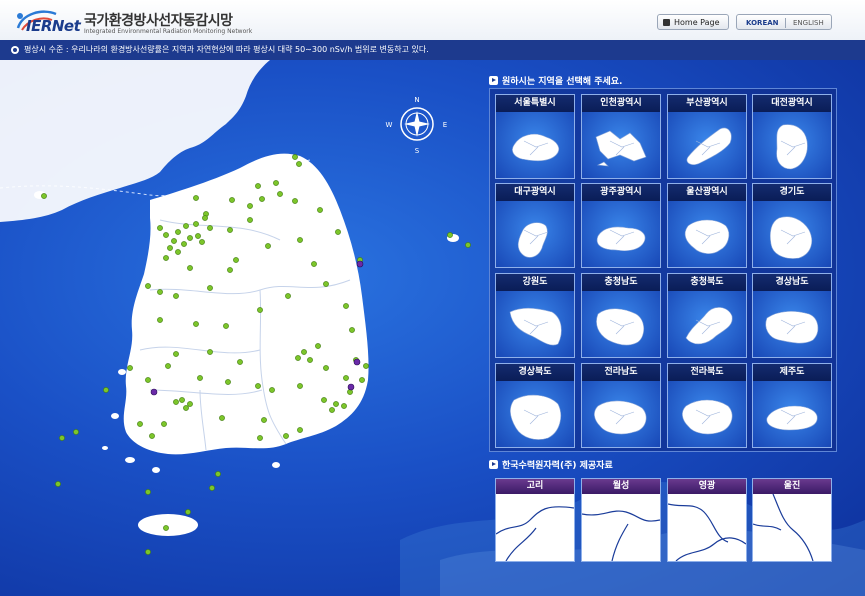 The image size is (865, 596). Describe the element at coordinates (693, 22) in the screenshot. I see `home-page-button: Home Page` at that location.